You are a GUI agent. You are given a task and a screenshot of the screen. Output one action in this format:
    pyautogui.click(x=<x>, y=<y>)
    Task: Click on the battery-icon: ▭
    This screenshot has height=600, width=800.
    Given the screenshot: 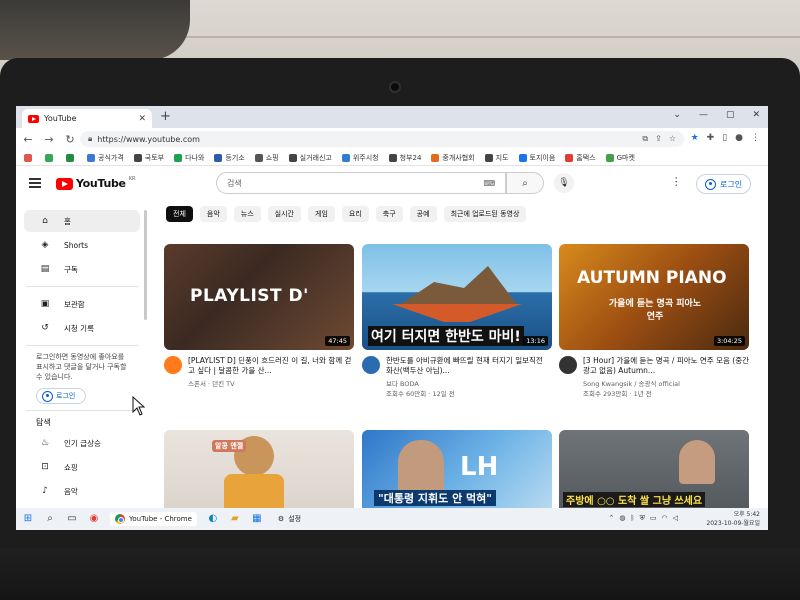 What is the action you would take?
    pyautogui.click(x=653, y=518)
    